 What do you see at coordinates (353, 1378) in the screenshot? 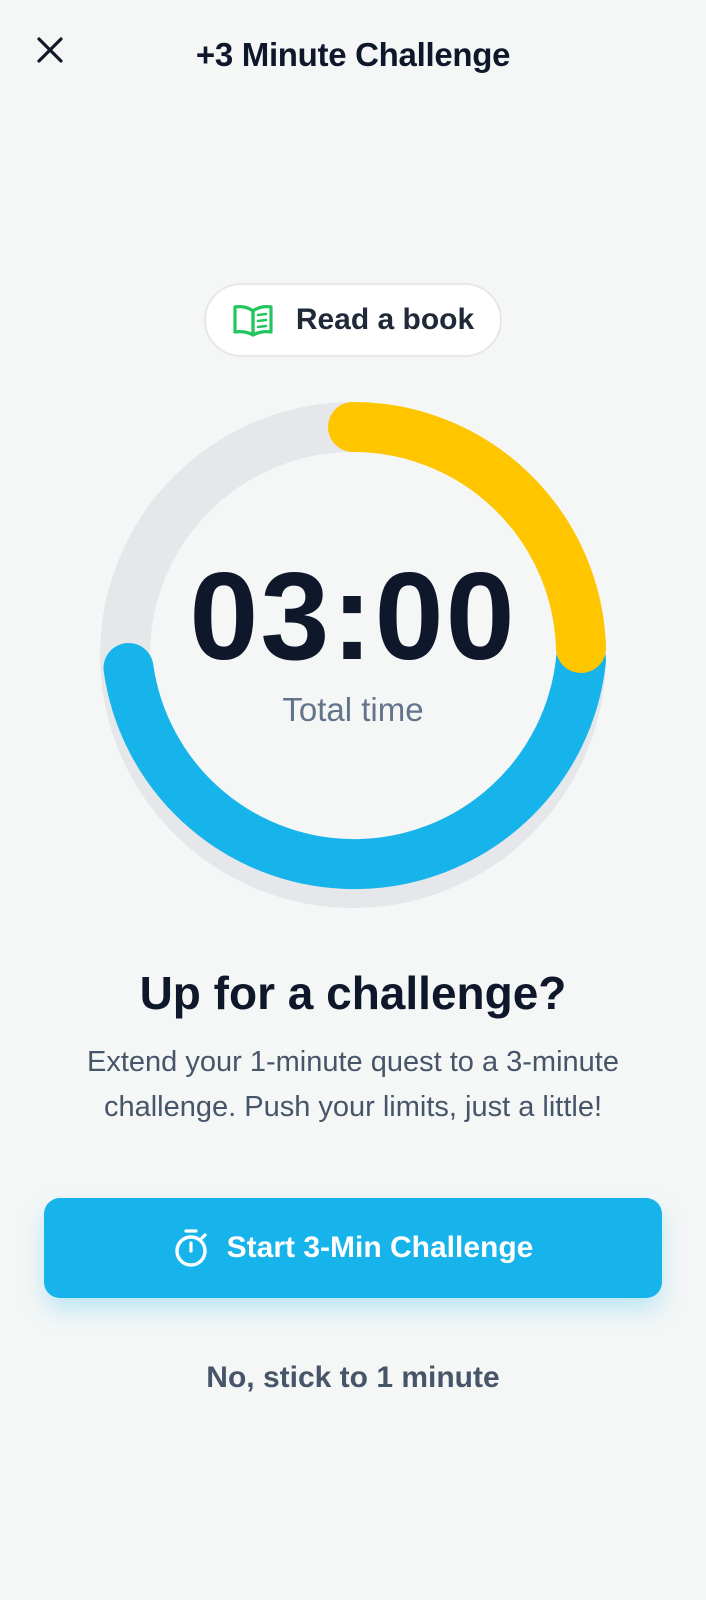
I see `stick-to-one-minute-button: No, stick to 1 minute` at bounding box center [353, 1378].